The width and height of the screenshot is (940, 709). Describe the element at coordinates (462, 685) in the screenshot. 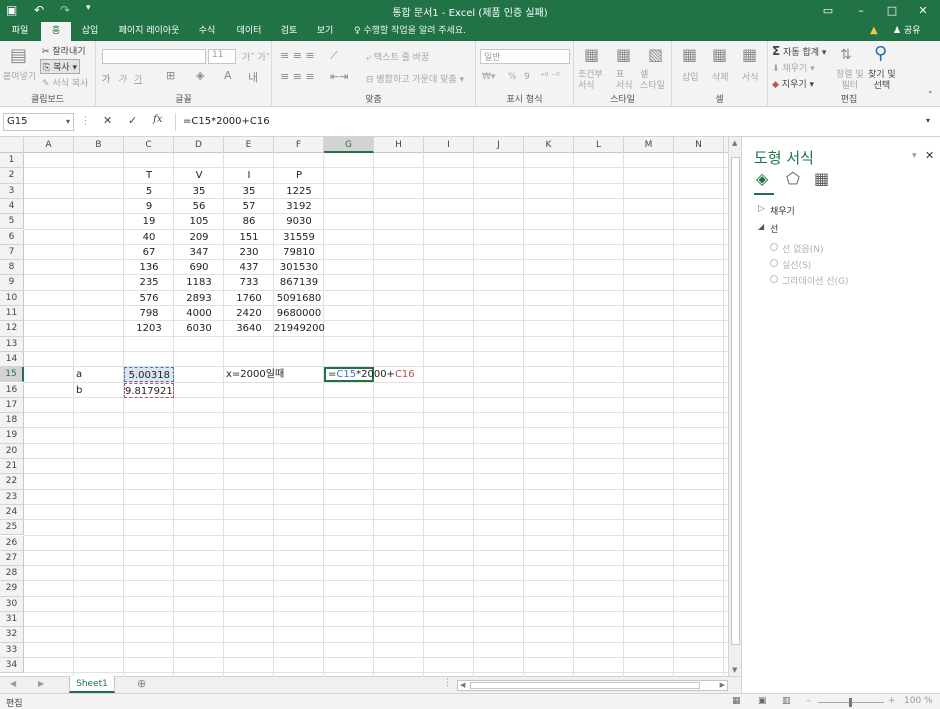

I see `scroll-left-icon: ◀` at that location.